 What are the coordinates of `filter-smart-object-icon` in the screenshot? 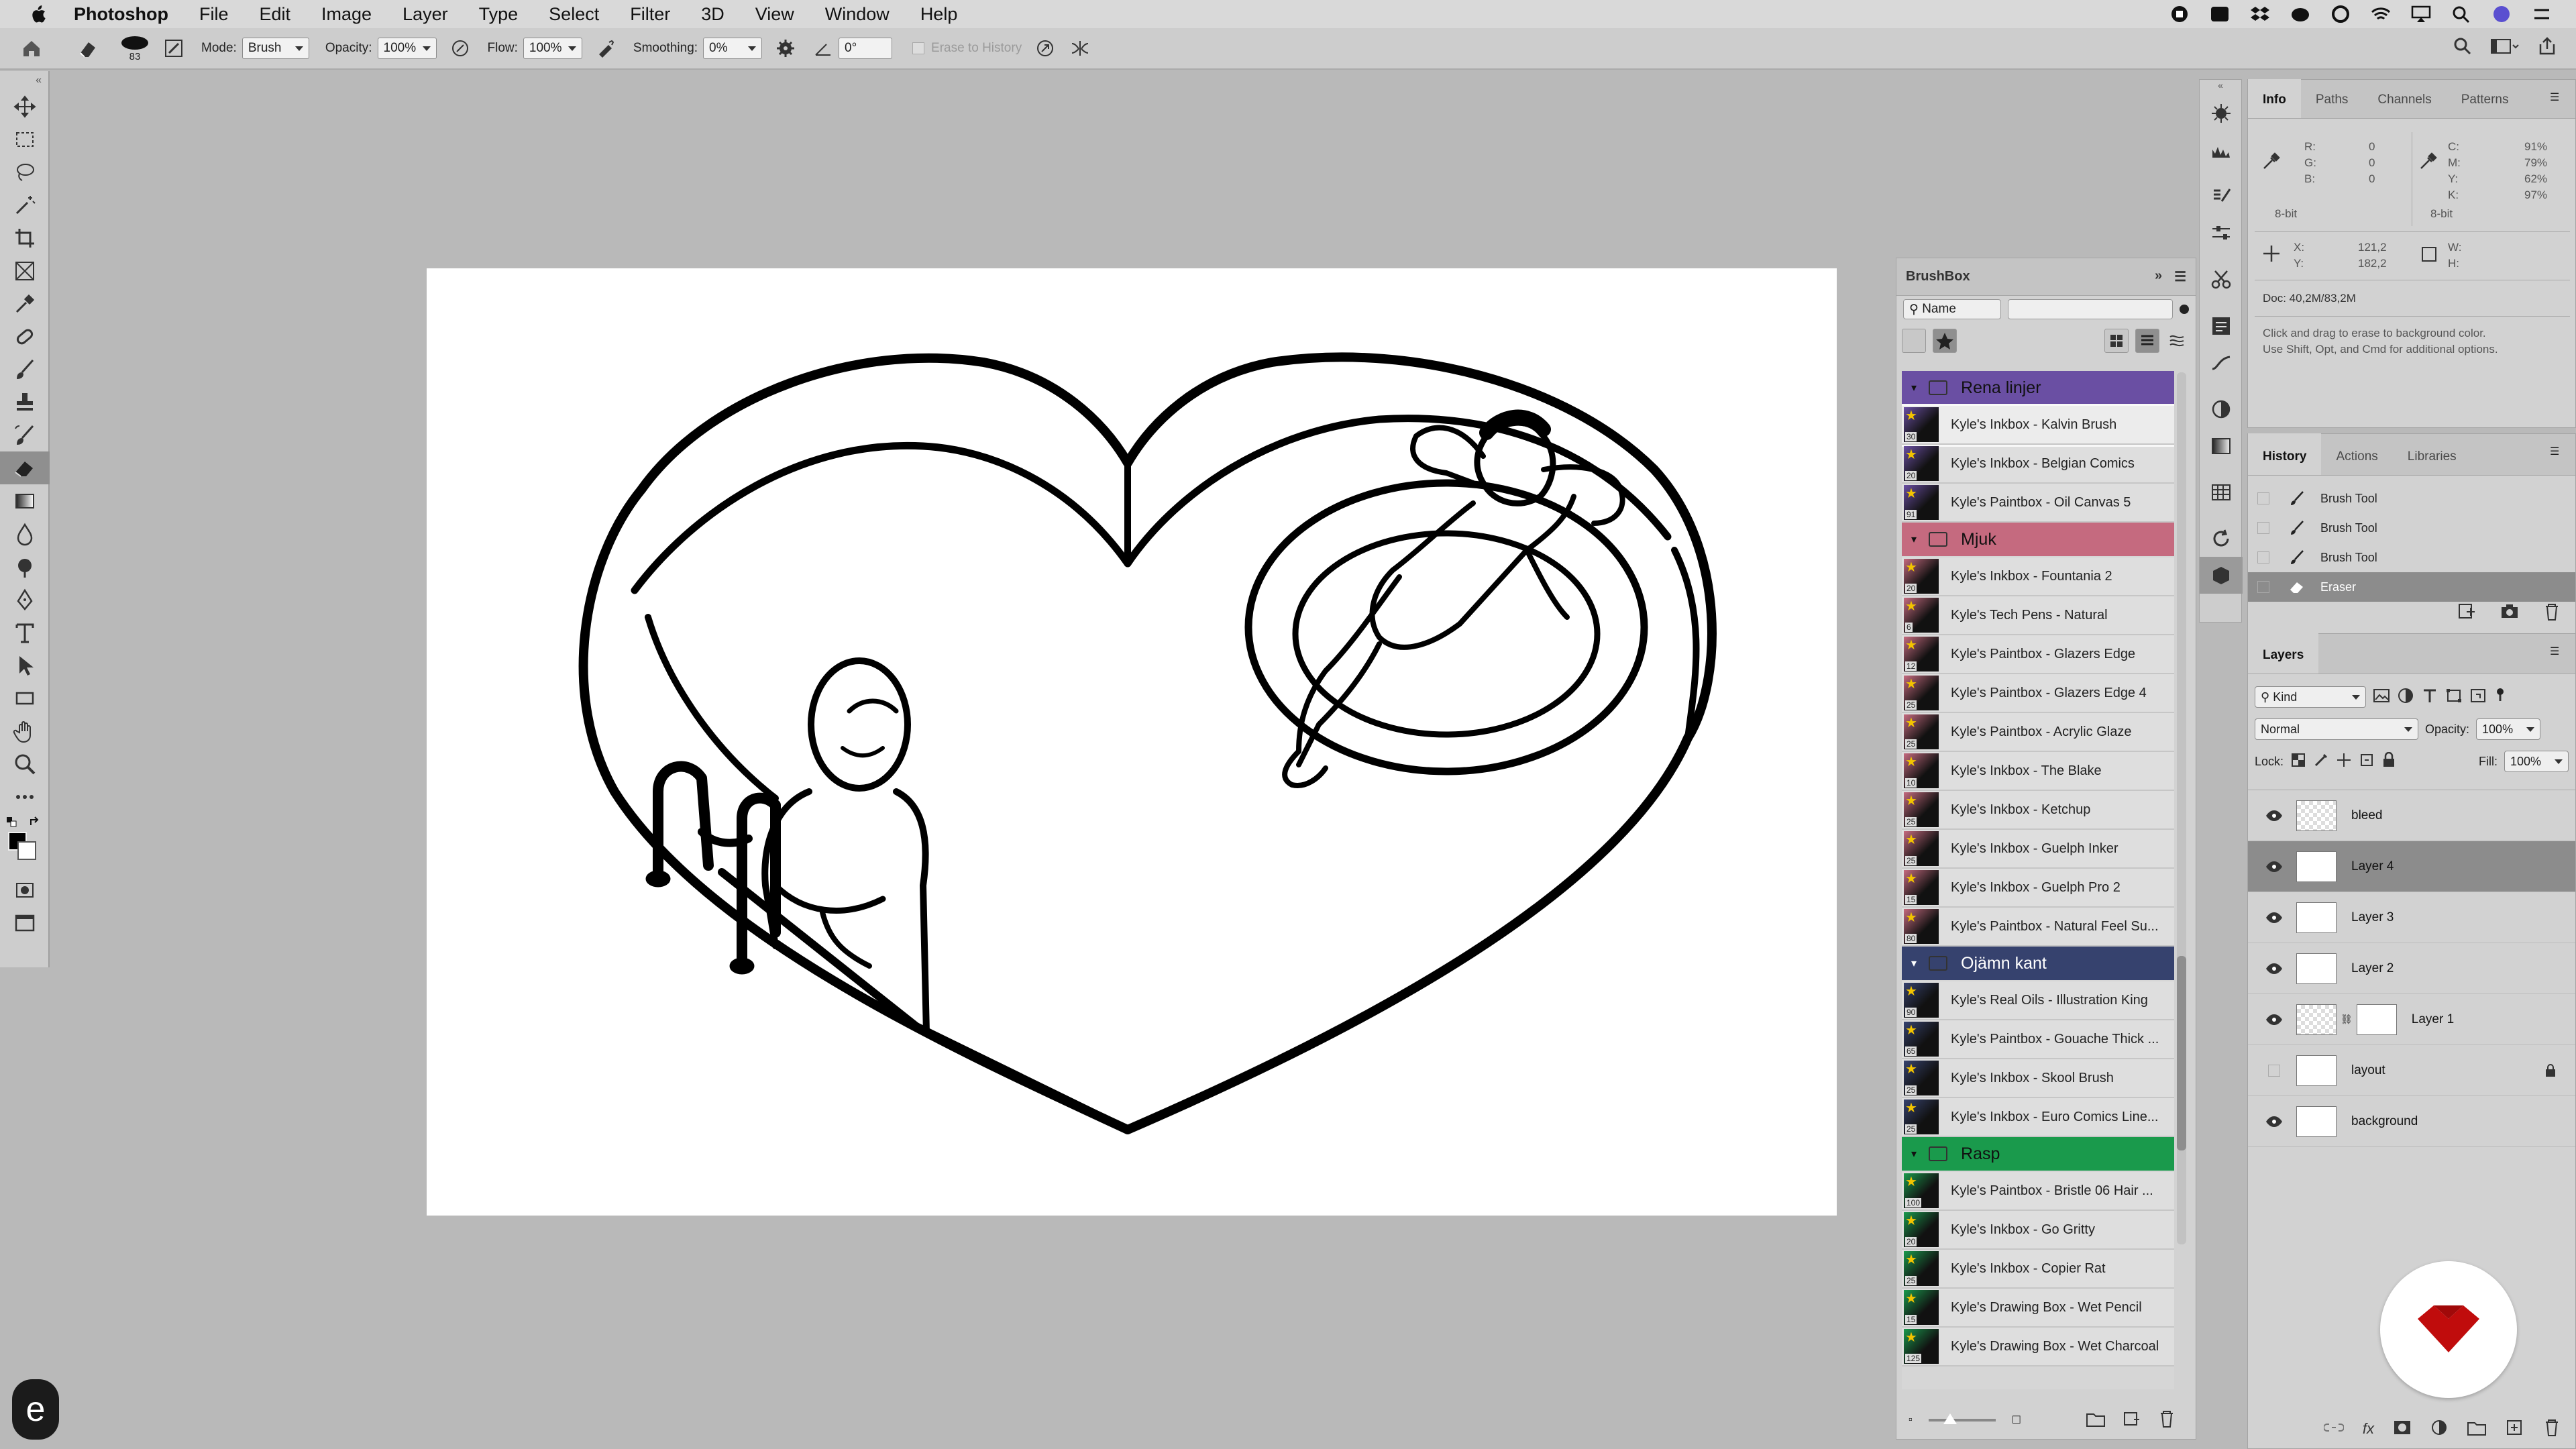 It's located at (2478, 697).